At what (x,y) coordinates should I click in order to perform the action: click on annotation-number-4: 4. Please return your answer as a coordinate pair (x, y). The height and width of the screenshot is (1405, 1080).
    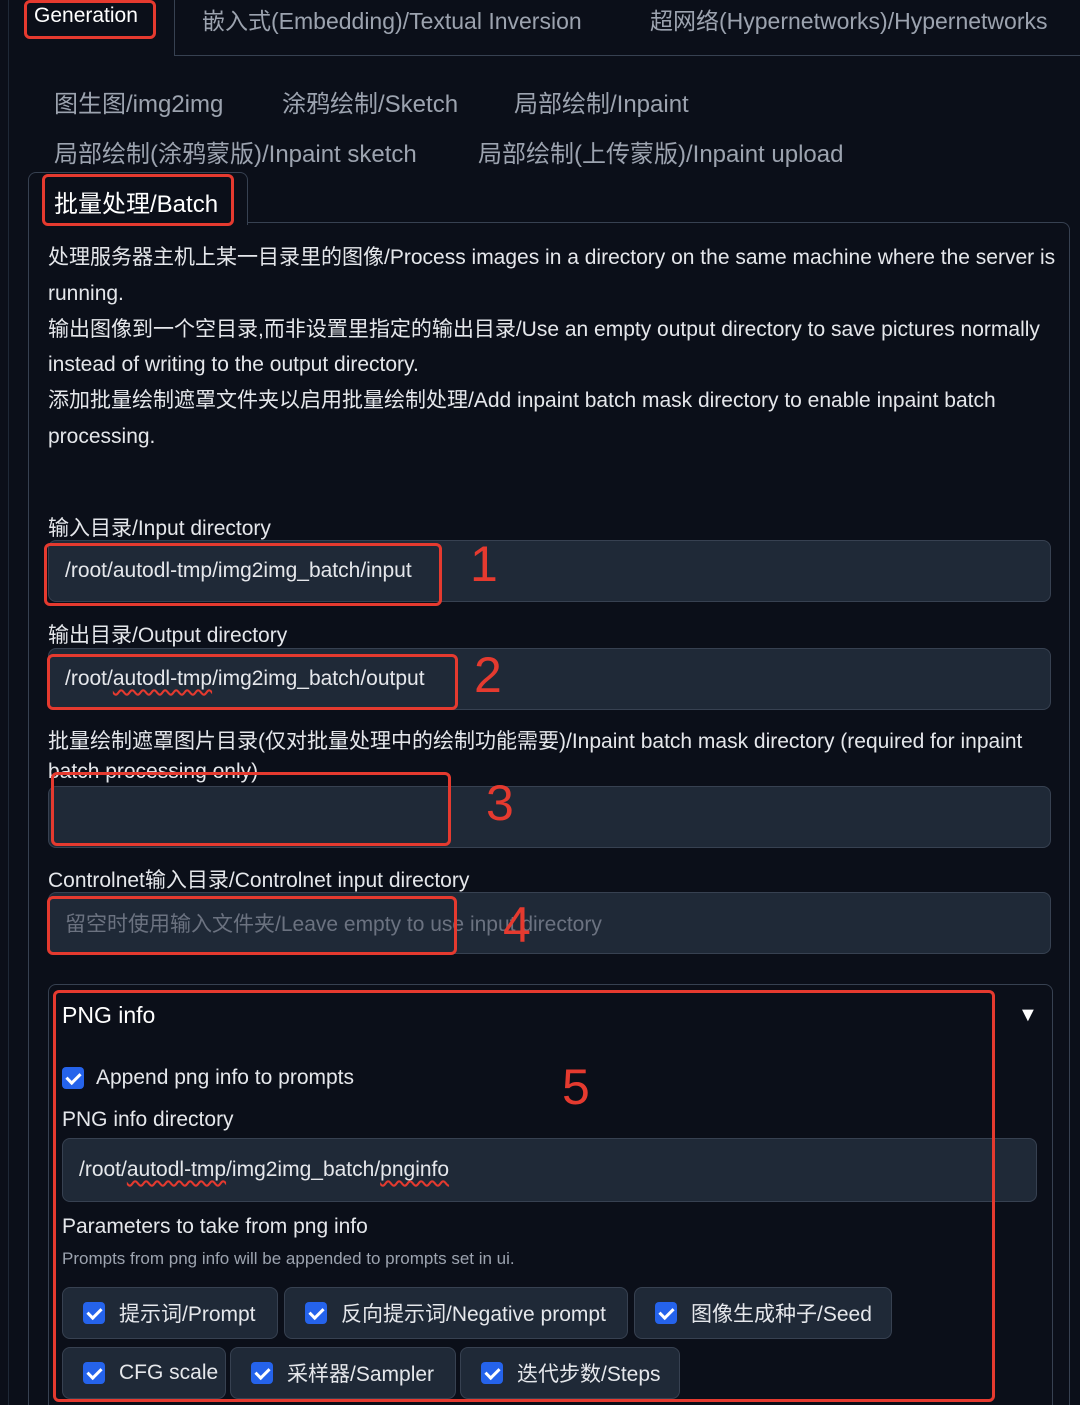
    Looking at the image, I should click on (517, 925).